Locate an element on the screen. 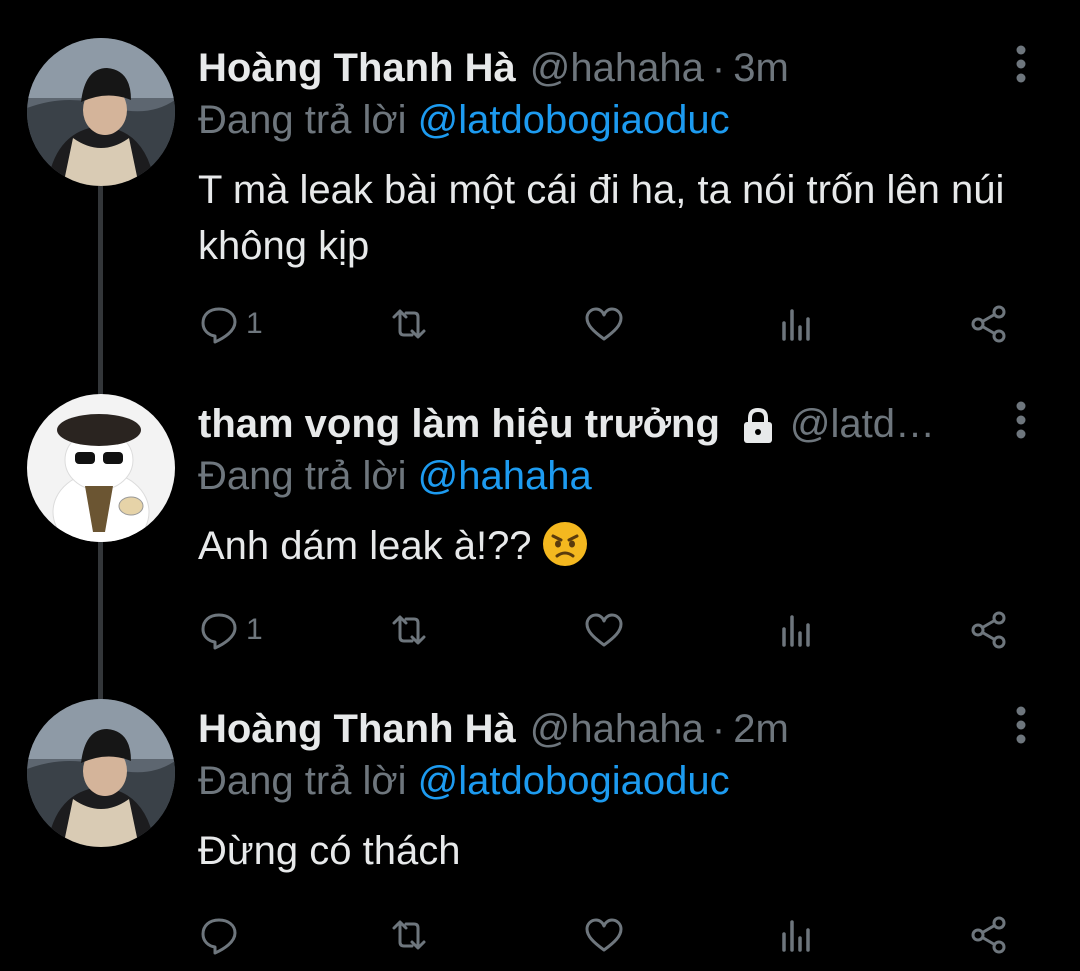 Image resolution: width=1080 pixels, height=971 pixels. lock-icon is located at coordinates (758, 426).